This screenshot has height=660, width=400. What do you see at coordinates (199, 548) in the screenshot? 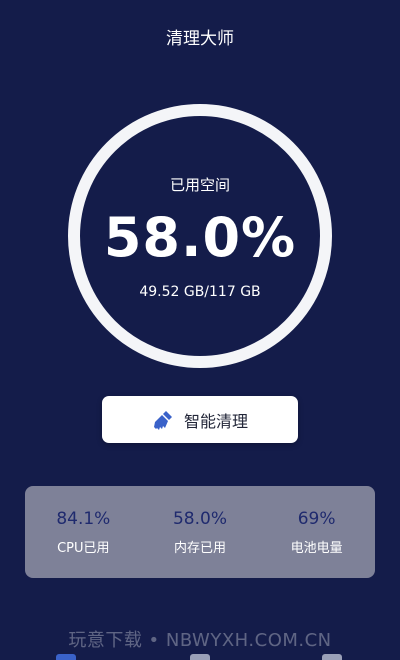
I see `stat-label: 内存已用` at bounding box center [199, 548].